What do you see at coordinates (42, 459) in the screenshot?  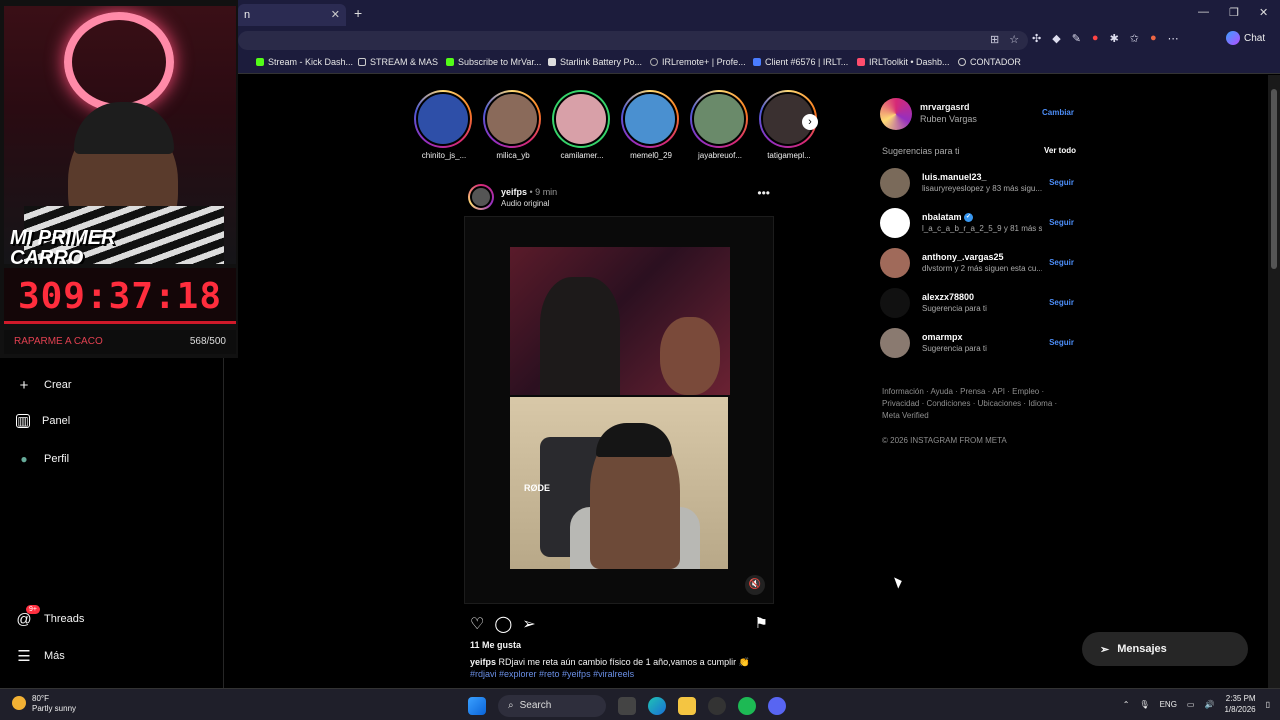 I see `sidebar-item-perfil: ● Perfil` at bounding box center [42, 459].